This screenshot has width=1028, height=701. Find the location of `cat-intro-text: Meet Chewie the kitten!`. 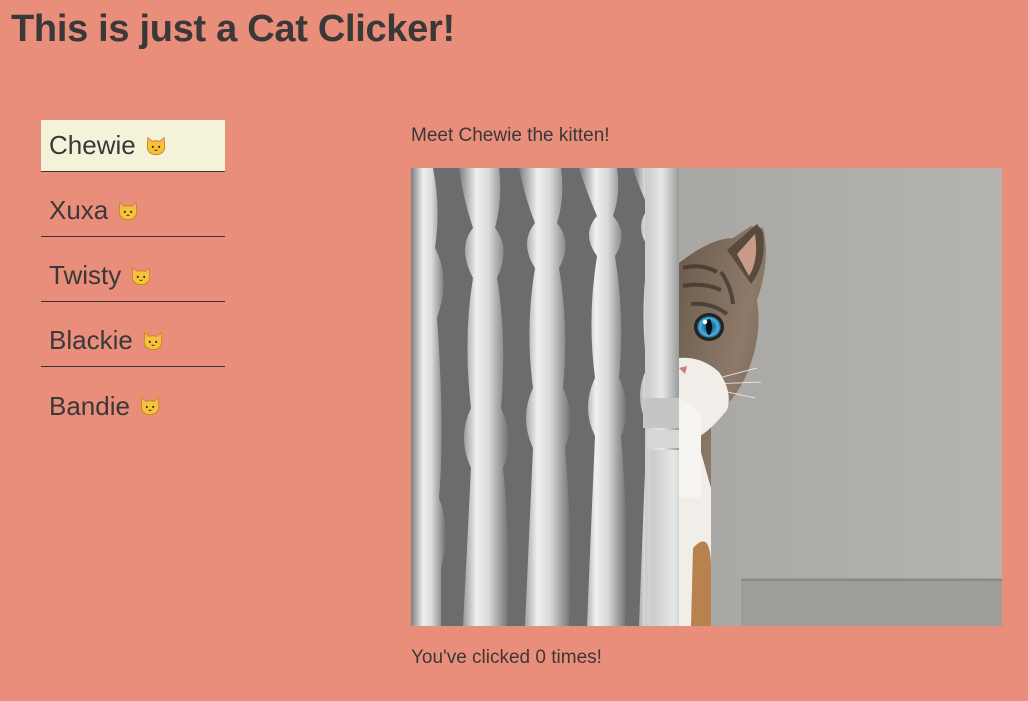

cat-intro-text: Meet Chewie the kitten! is located at coordinates (510, 135).